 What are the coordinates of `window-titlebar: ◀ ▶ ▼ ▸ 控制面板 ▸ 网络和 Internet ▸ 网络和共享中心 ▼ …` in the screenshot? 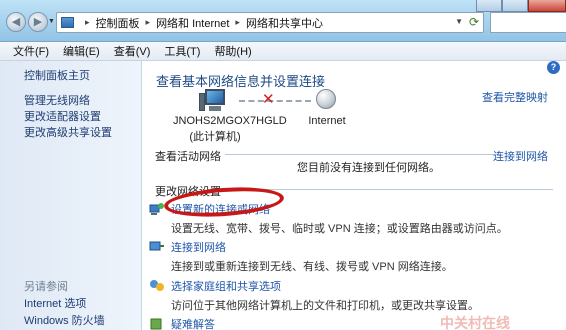 It's located at (283, 21).